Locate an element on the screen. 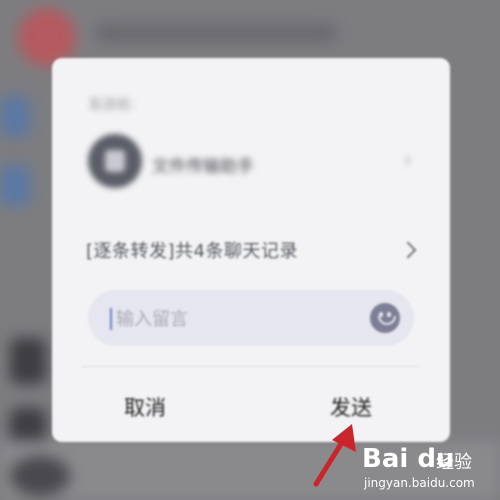 Image resolution: width=500 pixels, height=500 pixels. baidu-watermark: Bai du 经验 jingyan.baidu.com is located at coordinates (427, 469).